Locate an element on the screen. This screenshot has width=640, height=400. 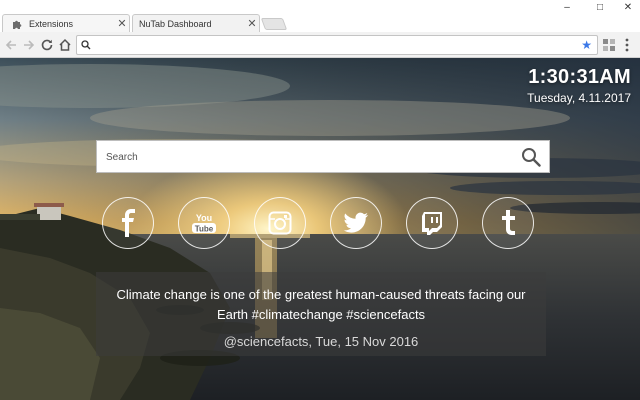
twitch-button is located at coordinates (432, 223).